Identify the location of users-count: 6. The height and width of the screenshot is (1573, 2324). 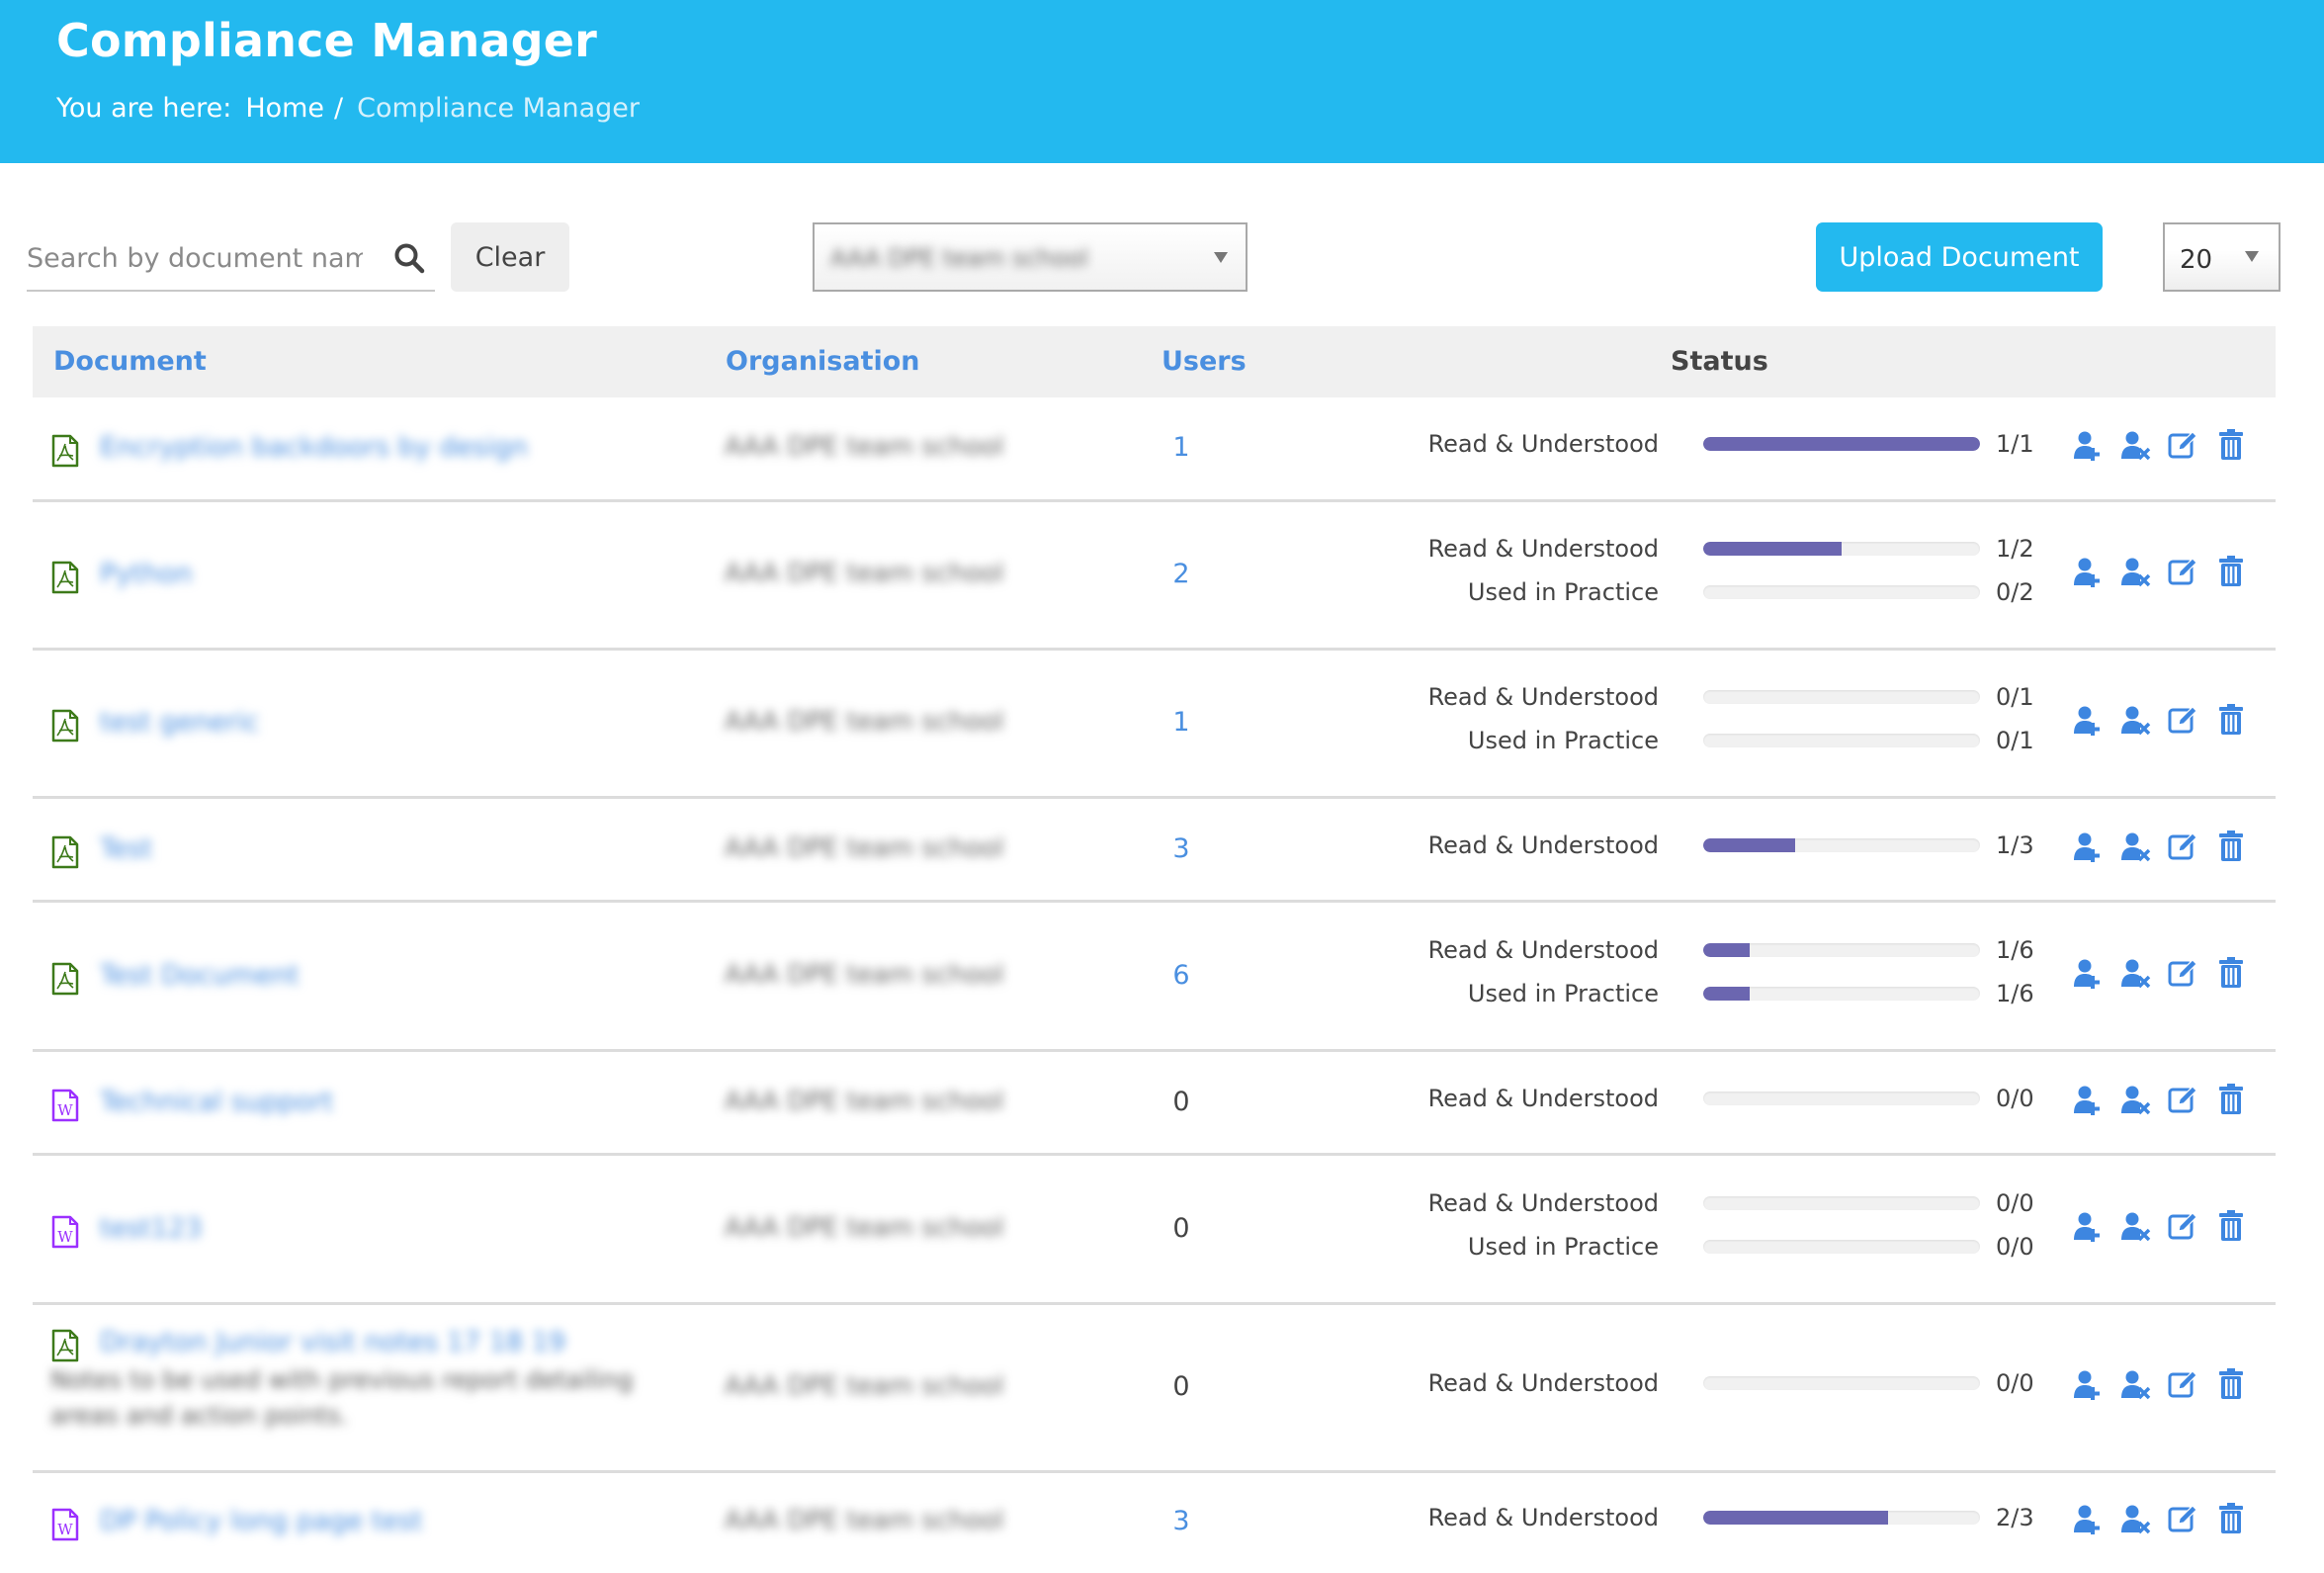
(1181, 975).